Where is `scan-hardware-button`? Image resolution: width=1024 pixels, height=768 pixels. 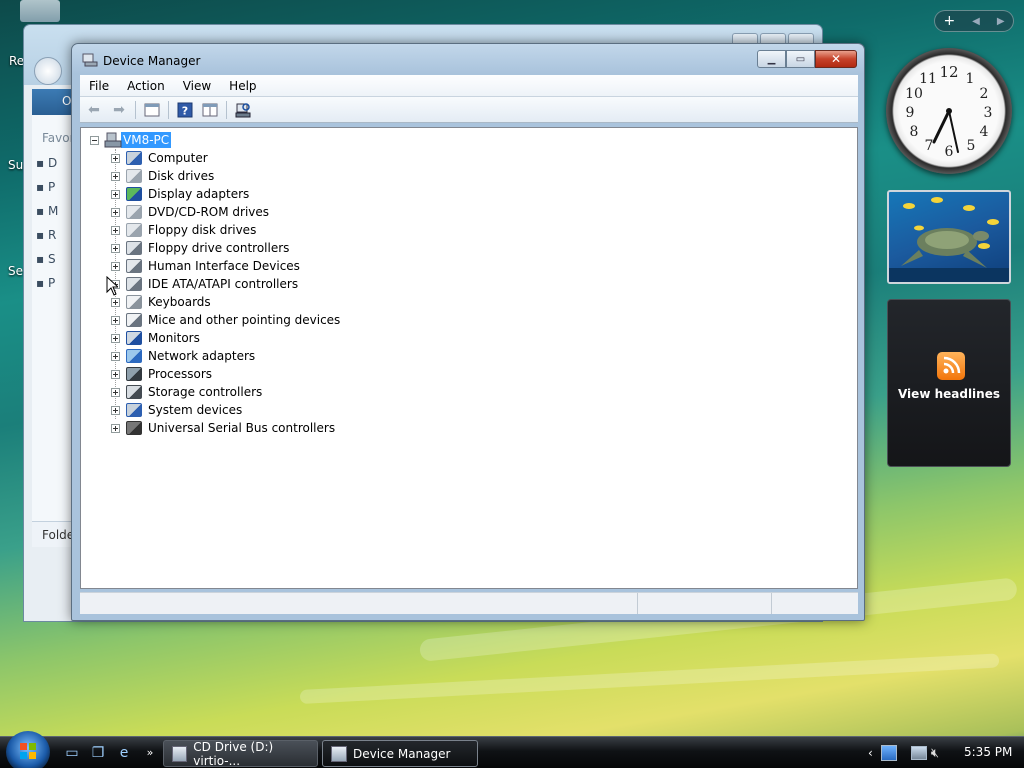
scan-hardware-button is located at coordinates (243, 110).